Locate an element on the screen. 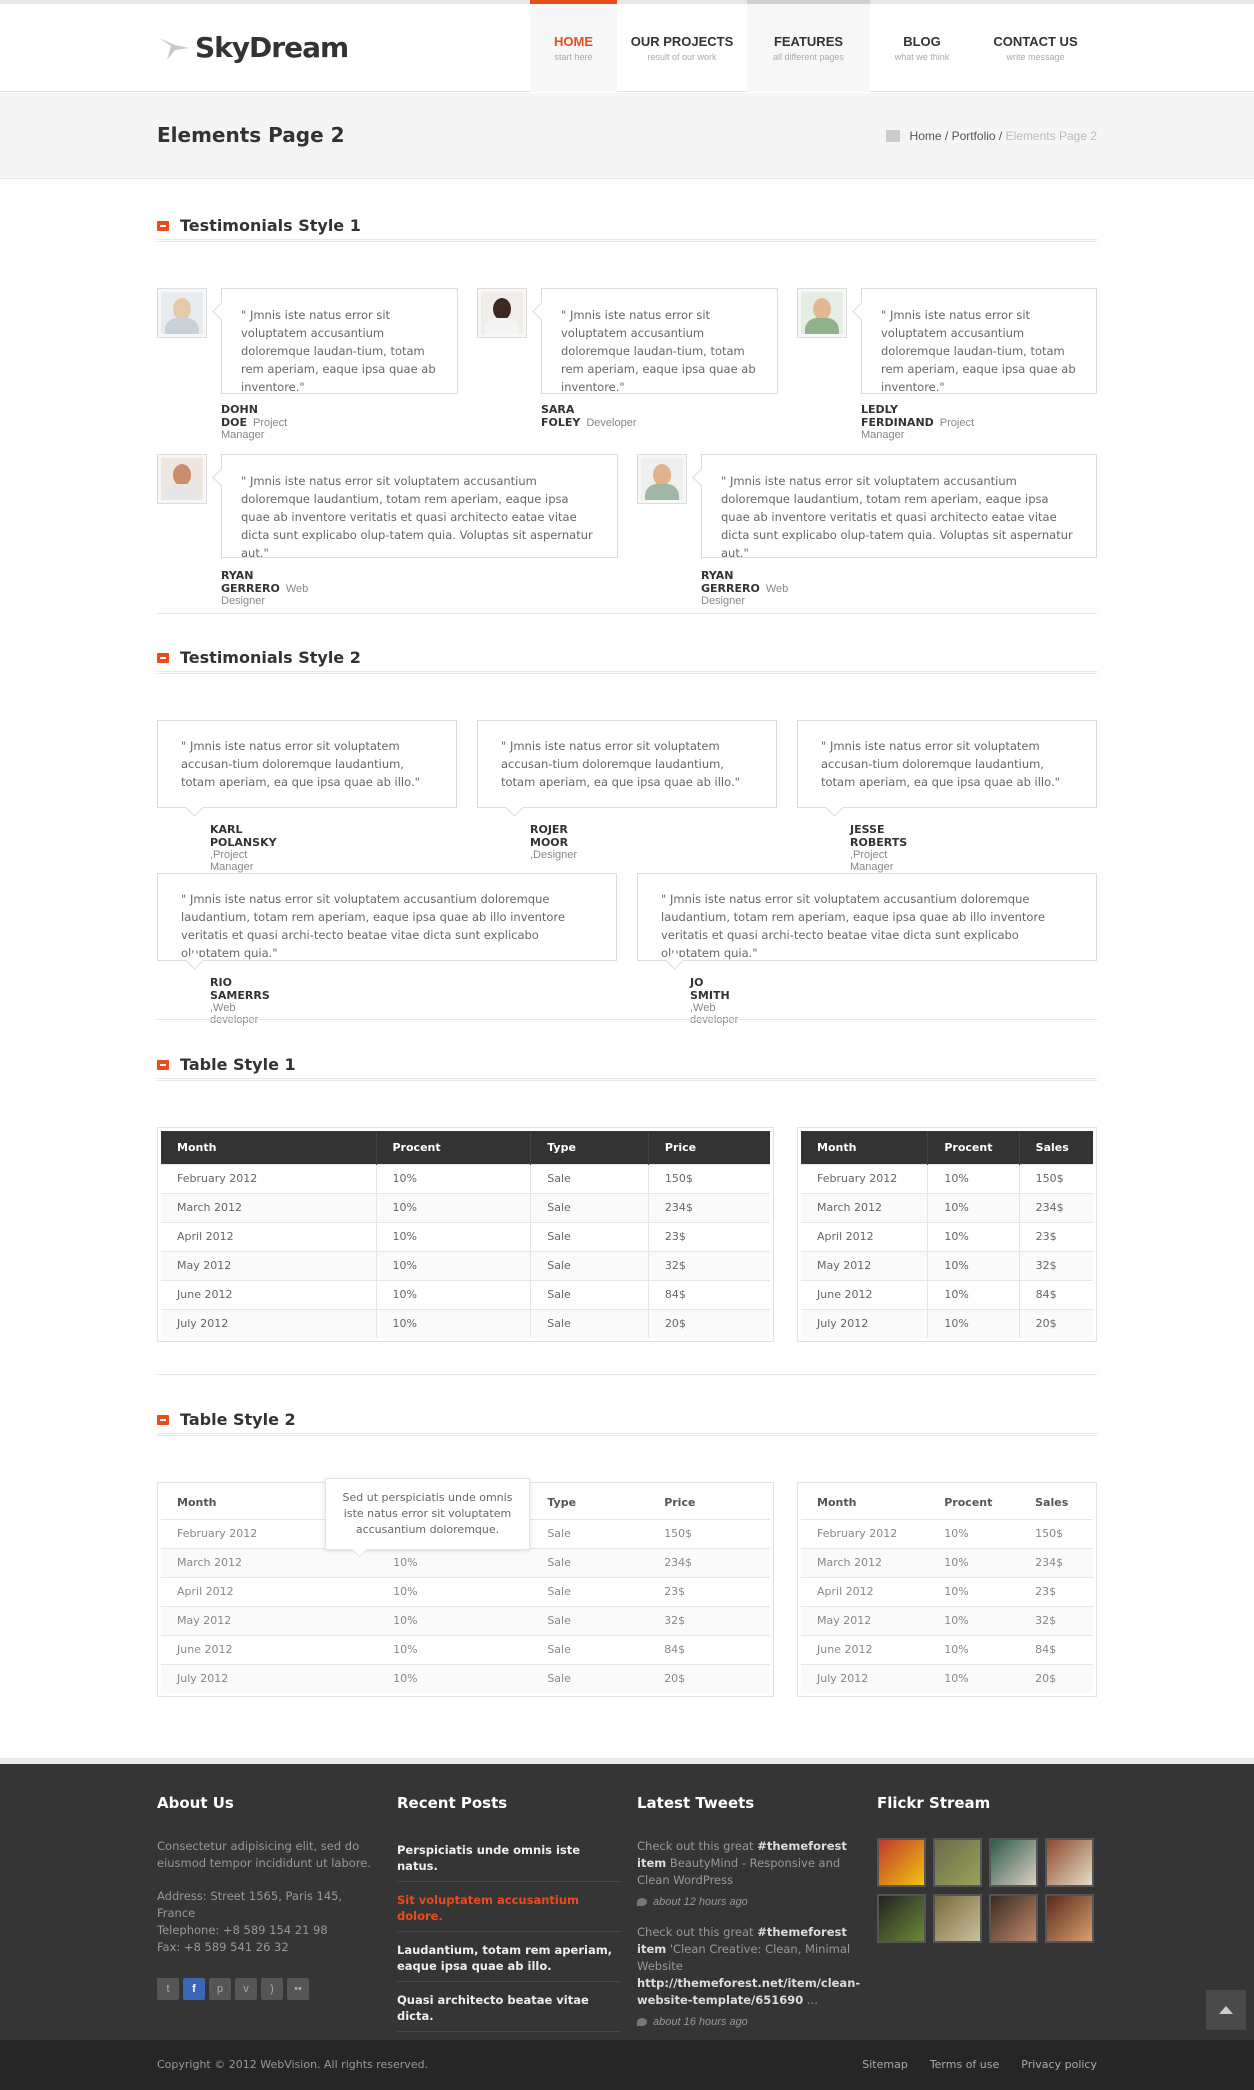  author-name: SARA FOLEY is located at coordinates (561, 416).